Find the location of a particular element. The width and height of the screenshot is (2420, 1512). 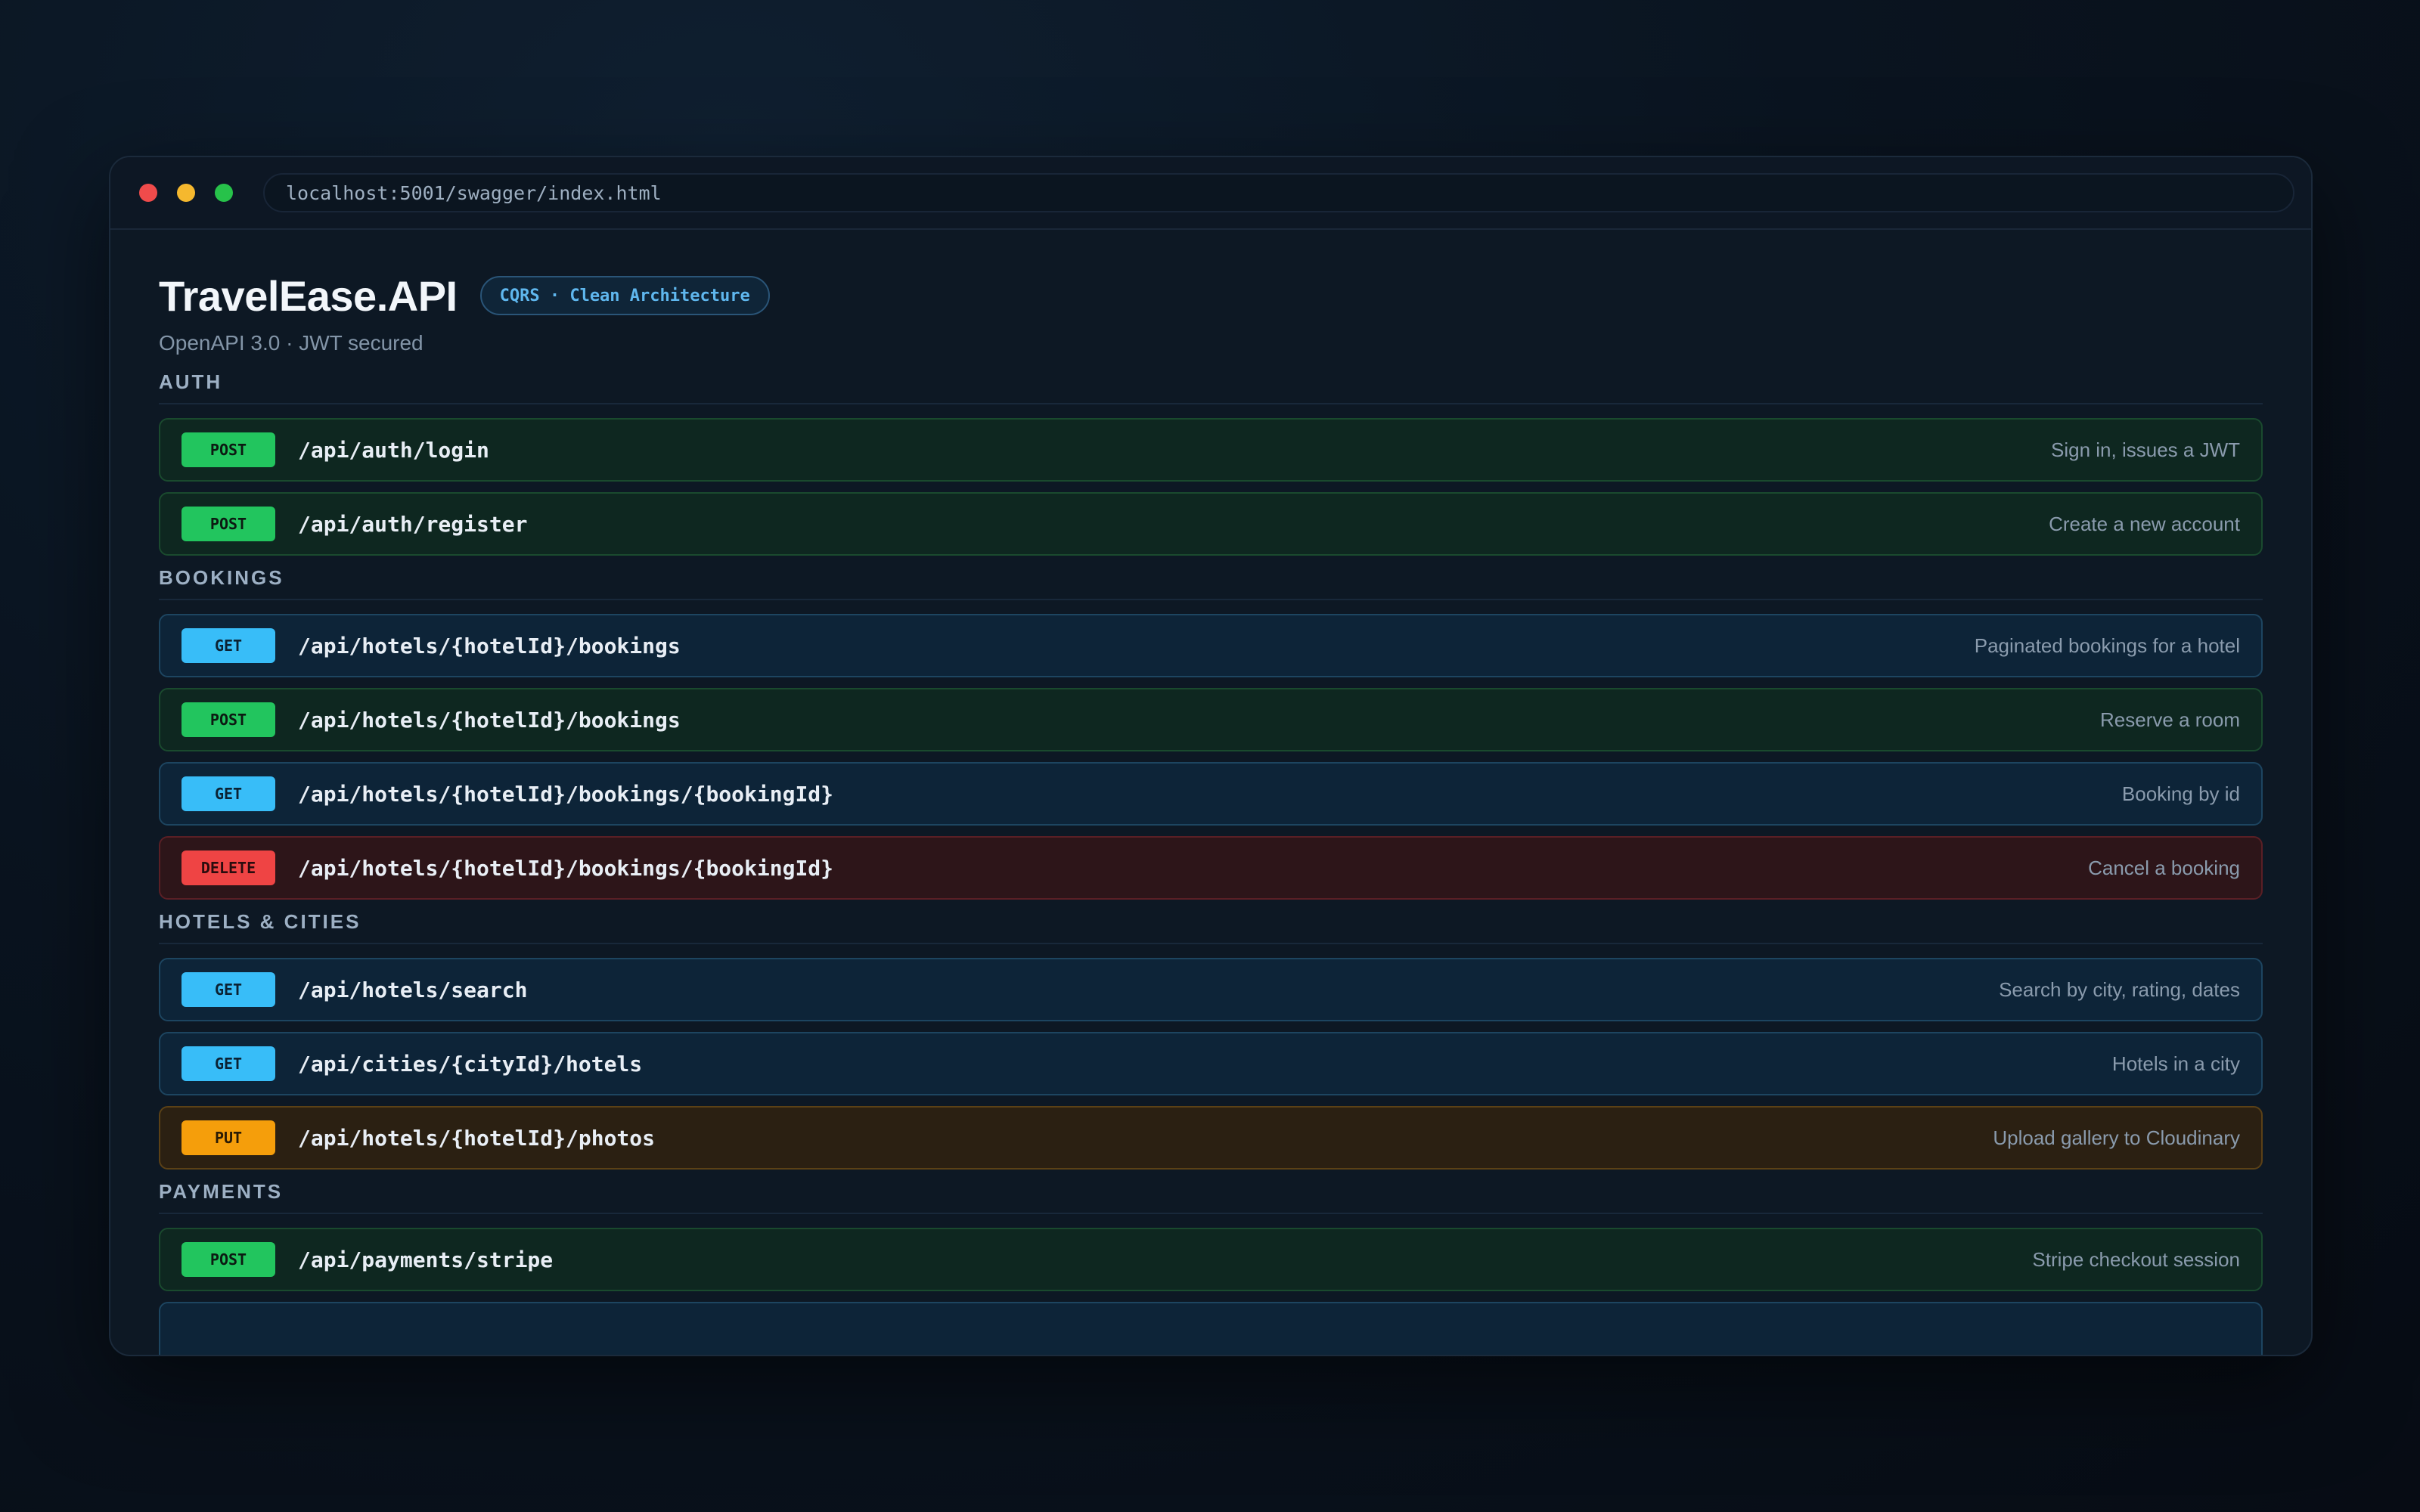

section-title: HOTELS & CITIES is located at coordinates (1211, 927).